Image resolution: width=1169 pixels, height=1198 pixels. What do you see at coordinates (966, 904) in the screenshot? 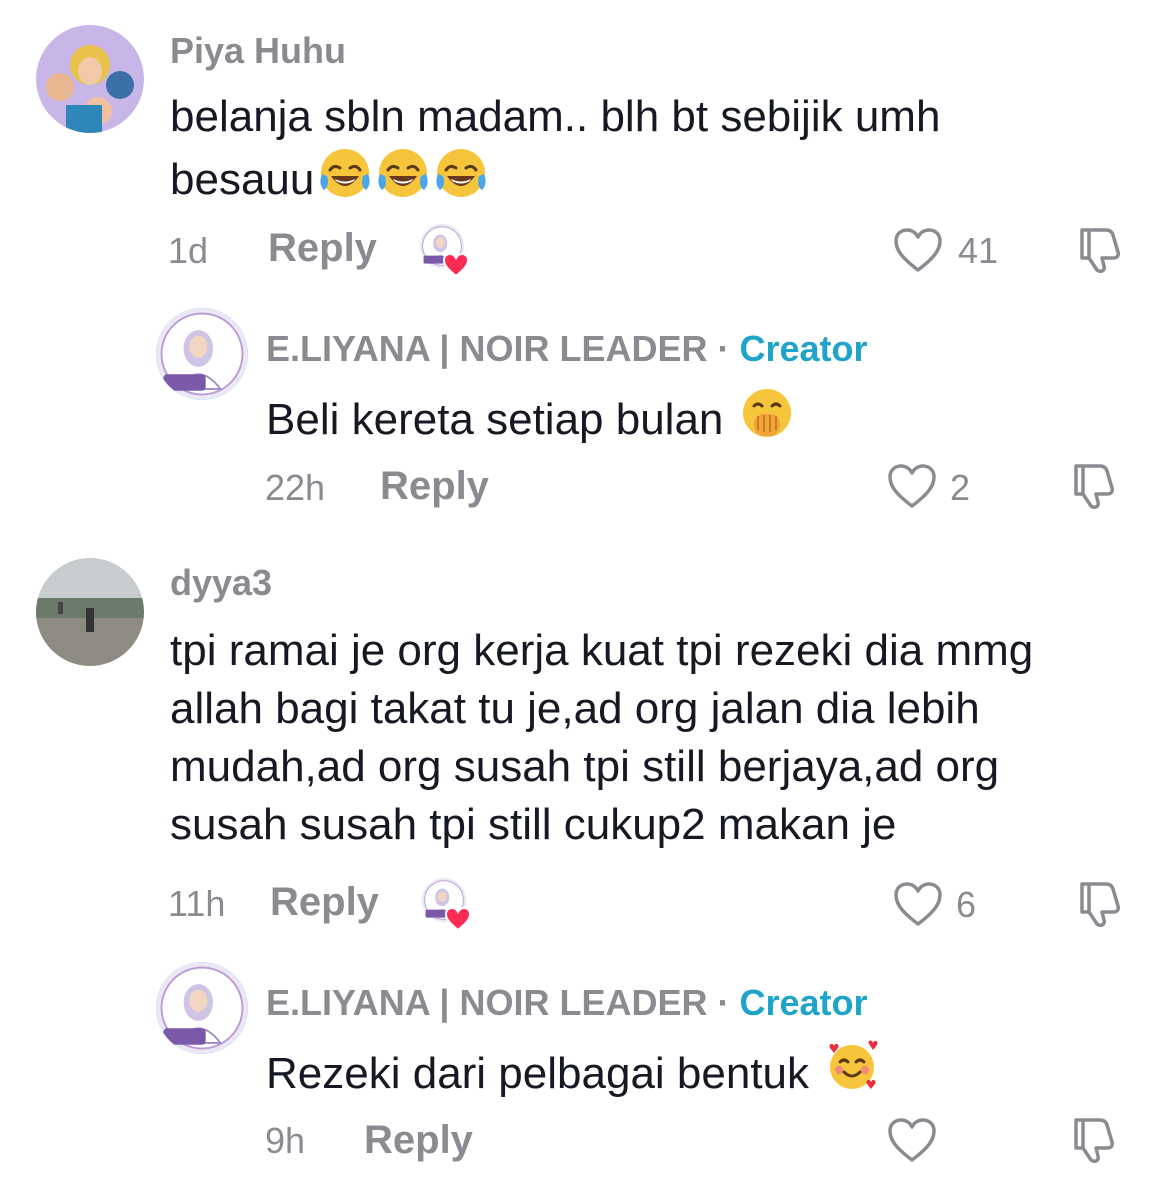
I see `like-count: 6` at bounding box center [966, 904].